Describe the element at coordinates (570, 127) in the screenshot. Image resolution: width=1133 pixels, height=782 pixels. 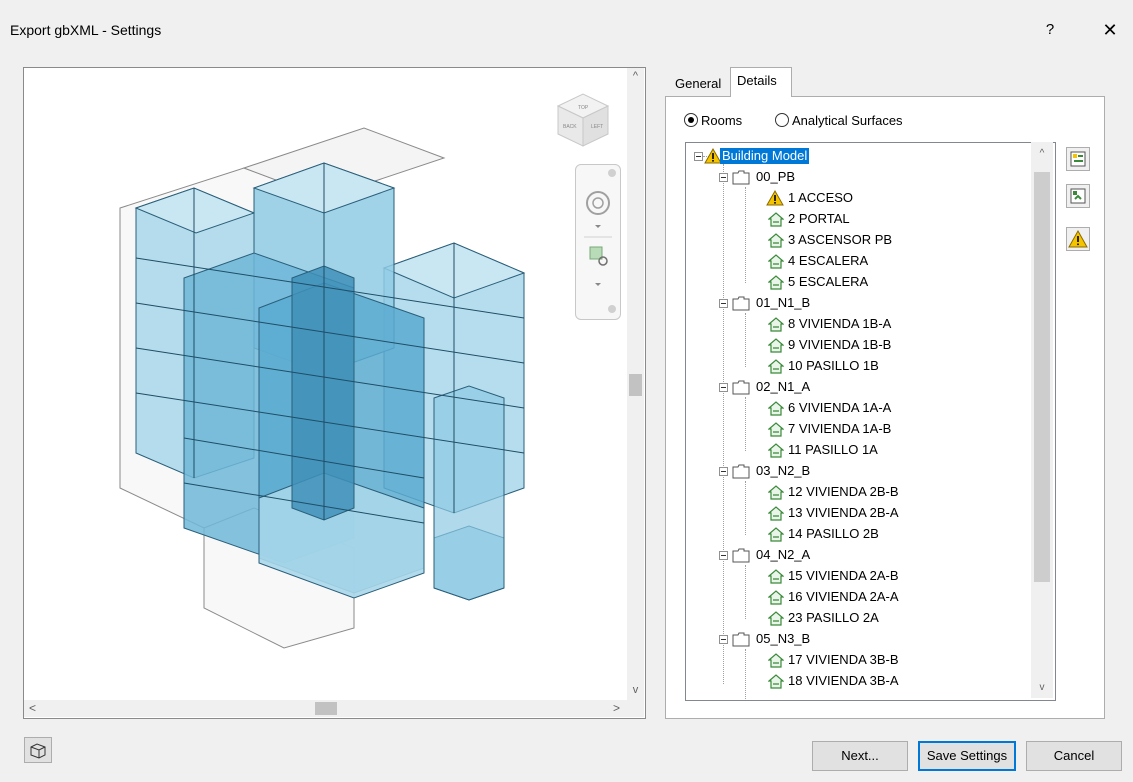
I see `viewcube-face-back: BACK` at that location.